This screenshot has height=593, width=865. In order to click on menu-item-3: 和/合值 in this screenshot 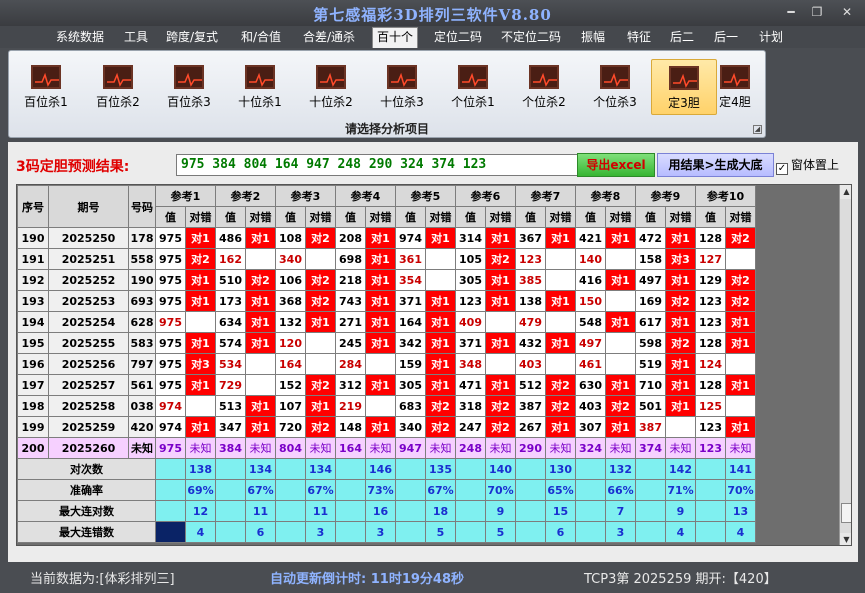, I will do `click(261, 37)`.